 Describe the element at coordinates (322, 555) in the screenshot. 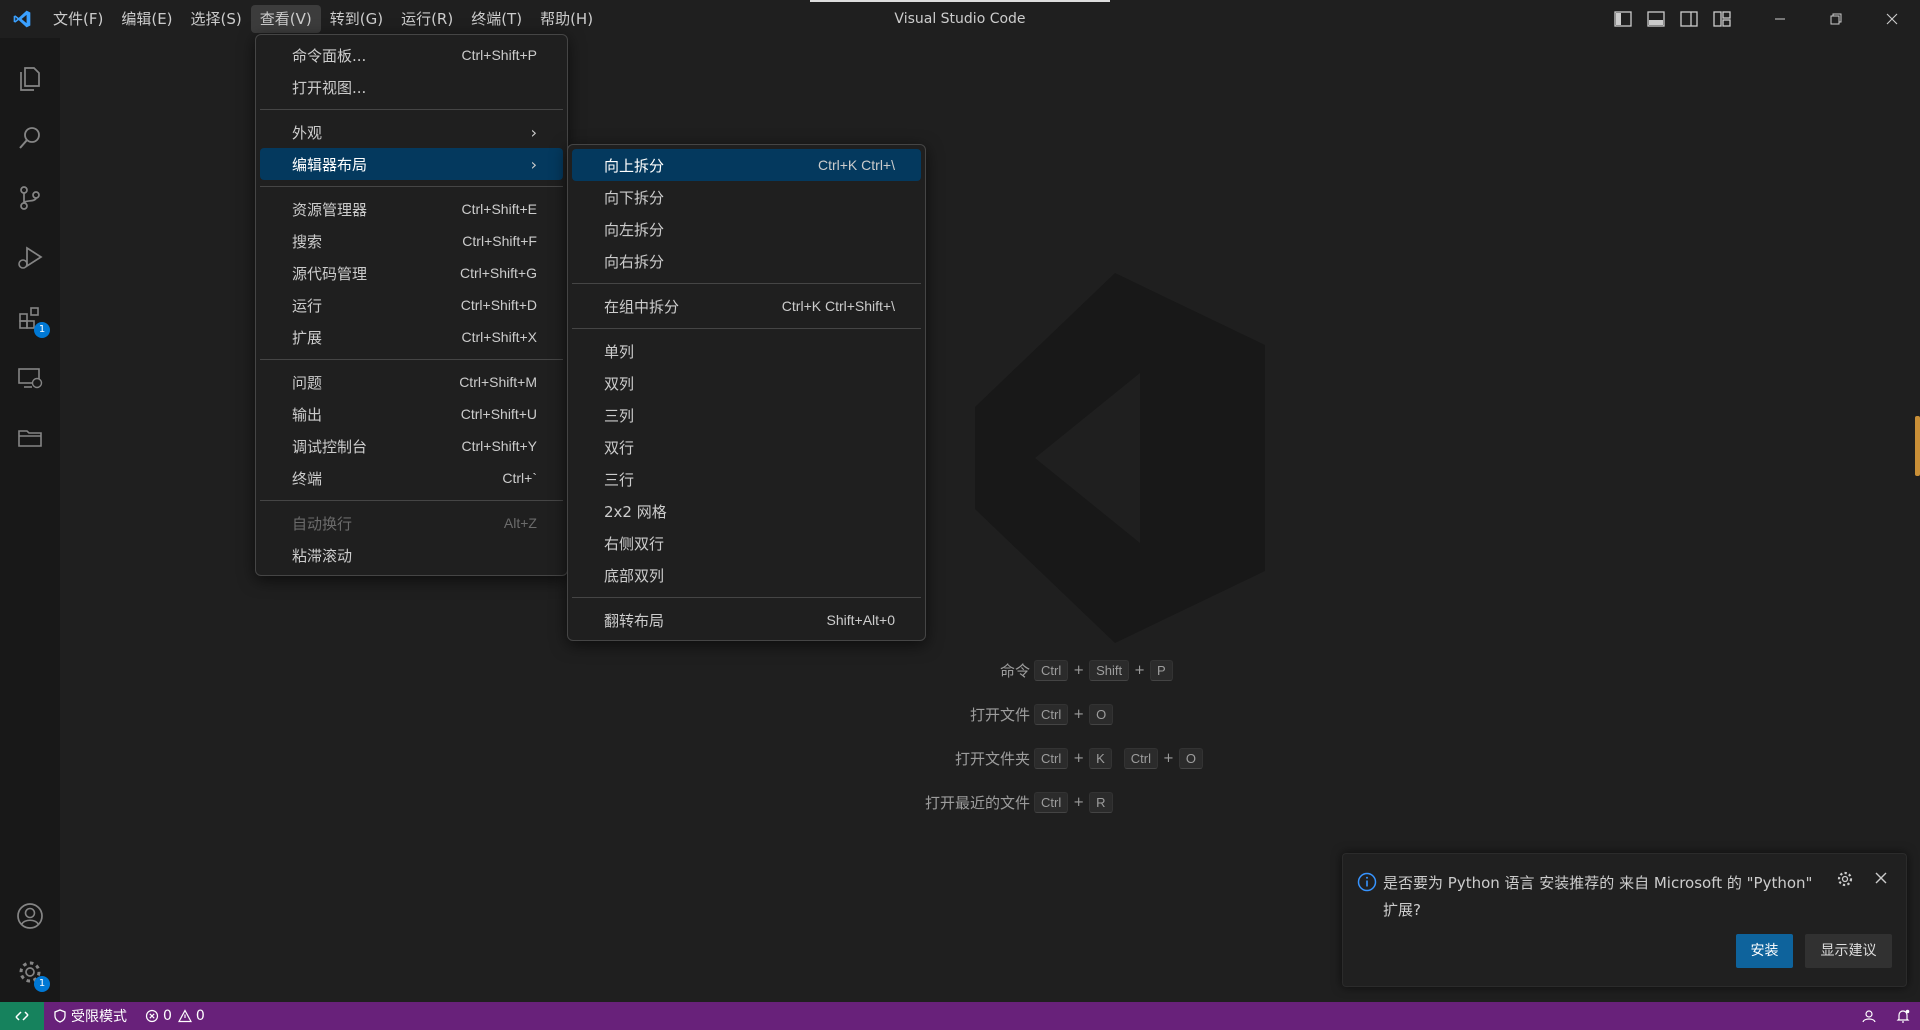

I see `menu-item-label: 粘滞滚动` at that location.